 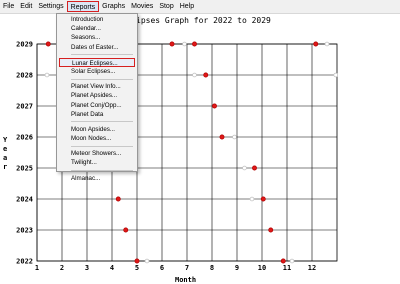 What do you see at coordinates (87, 268) in the screenshot?
I see `x-tick-label: 3` at bounding box center [87, 268].